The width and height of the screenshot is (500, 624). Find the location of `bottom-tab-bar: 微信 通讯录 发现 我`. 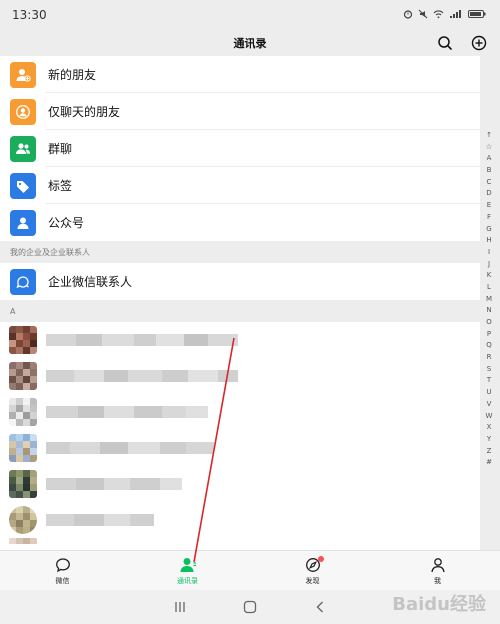

bottom-tab-bar: 微信 通讯录 发现 我 is located at coordinates (250, 570).